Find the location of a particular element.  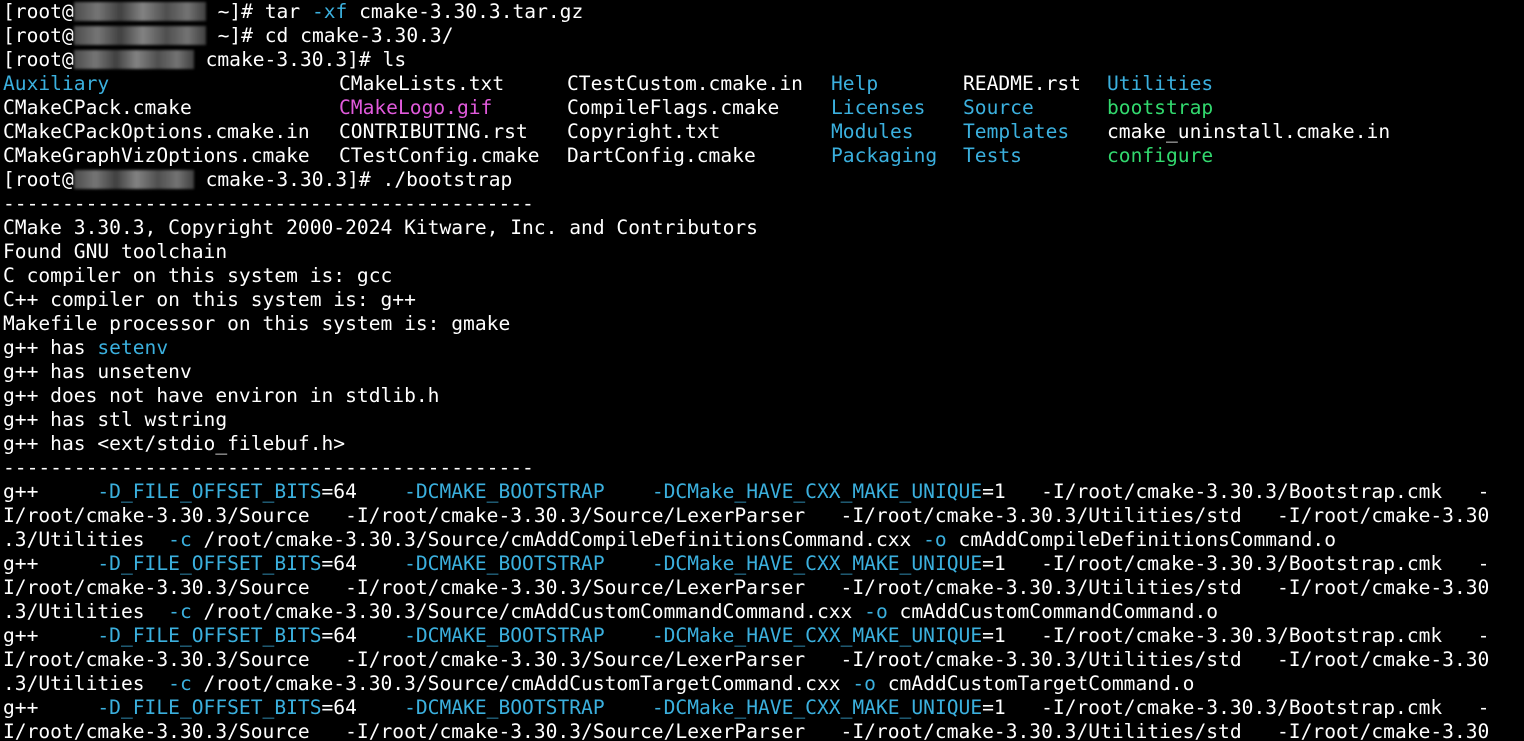

ls-entry-file: README.rst is located at coordinates (1022, 83).